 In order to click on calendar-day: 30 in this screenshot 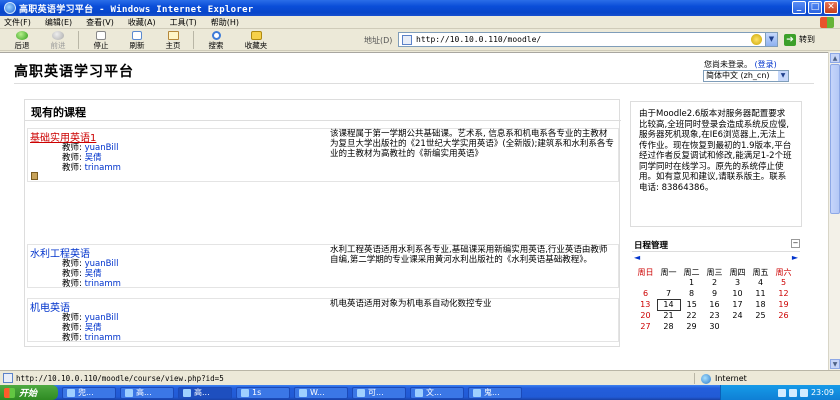, I will do `click(714, 326)`.